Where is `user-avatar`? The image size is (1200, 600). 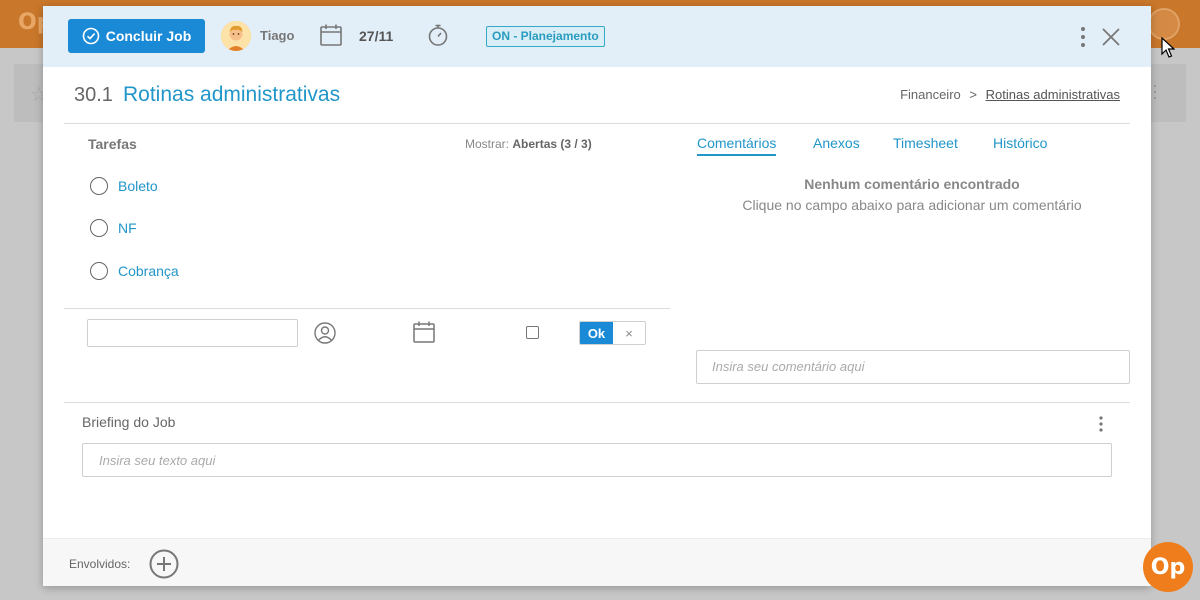 user-avatar is located at coordinates (236, 36).